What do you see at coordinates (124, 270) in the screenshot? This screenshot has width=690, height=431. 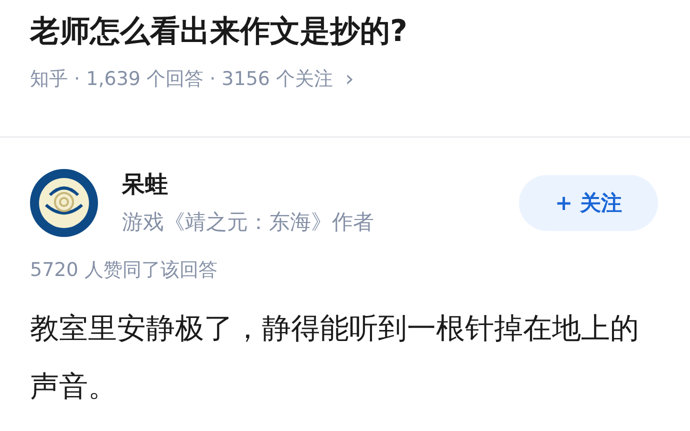 I see `vote-count: 5720 人赞同了该回答` at bounding box center [124, 270].